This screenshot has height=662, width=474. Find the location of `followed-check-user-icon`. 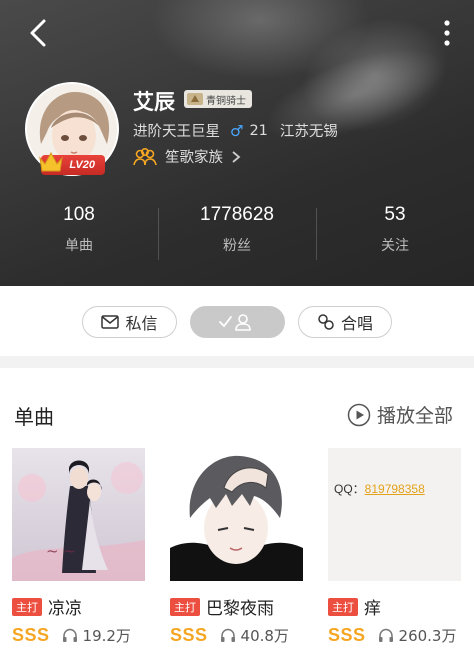

followed-check-user-icon is located at coordinates (234, 322).